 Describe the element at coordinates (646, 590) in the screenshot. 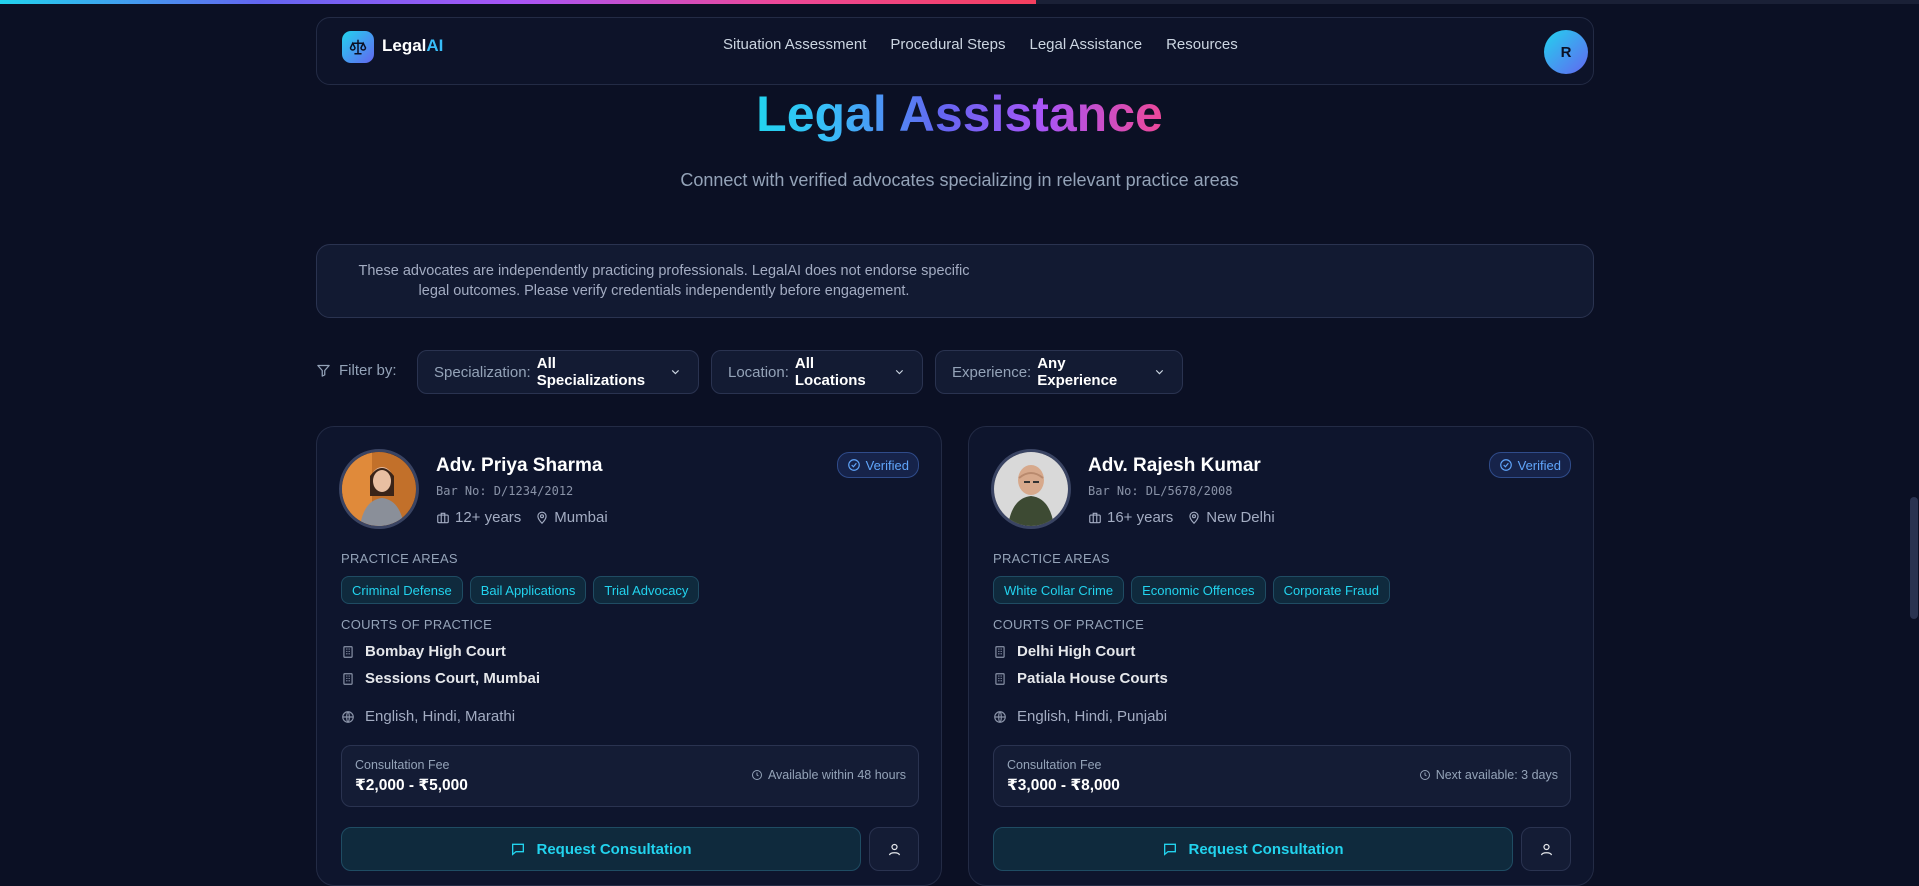

I see `practice-tag: Trial Advocacy` at that location.